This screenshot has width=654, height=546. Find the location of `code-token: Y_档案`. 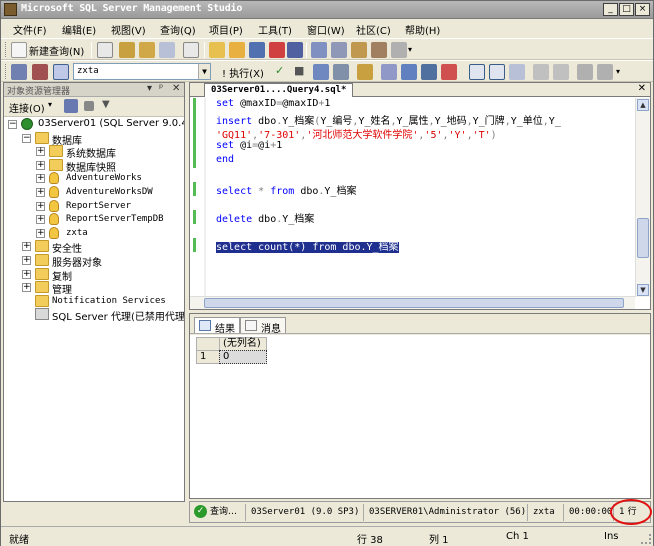

code-token: Y_档案 is located at coordinates (298, 219).